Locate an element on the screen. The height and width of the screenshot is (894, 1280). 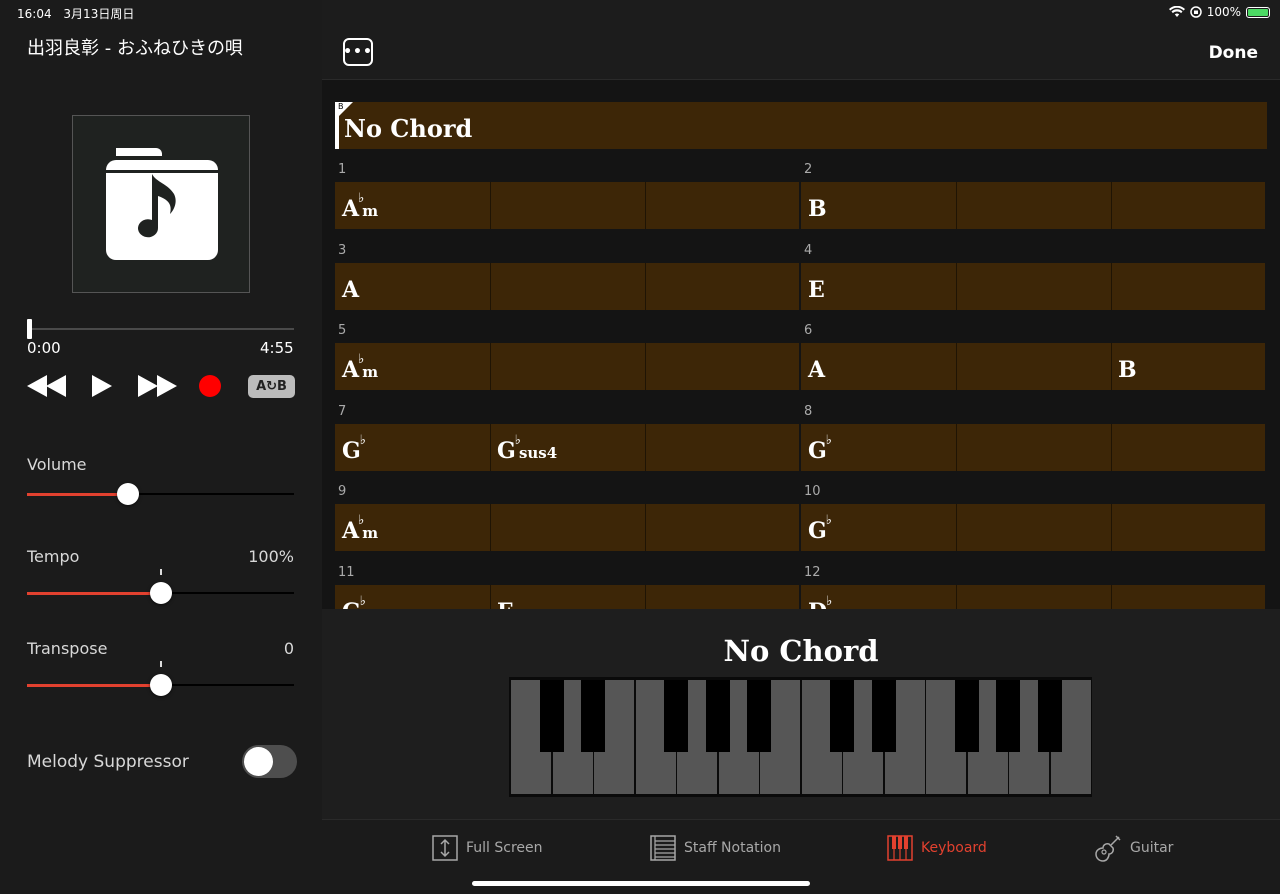
more-icon: ••• is located at coordinates (358, 52).